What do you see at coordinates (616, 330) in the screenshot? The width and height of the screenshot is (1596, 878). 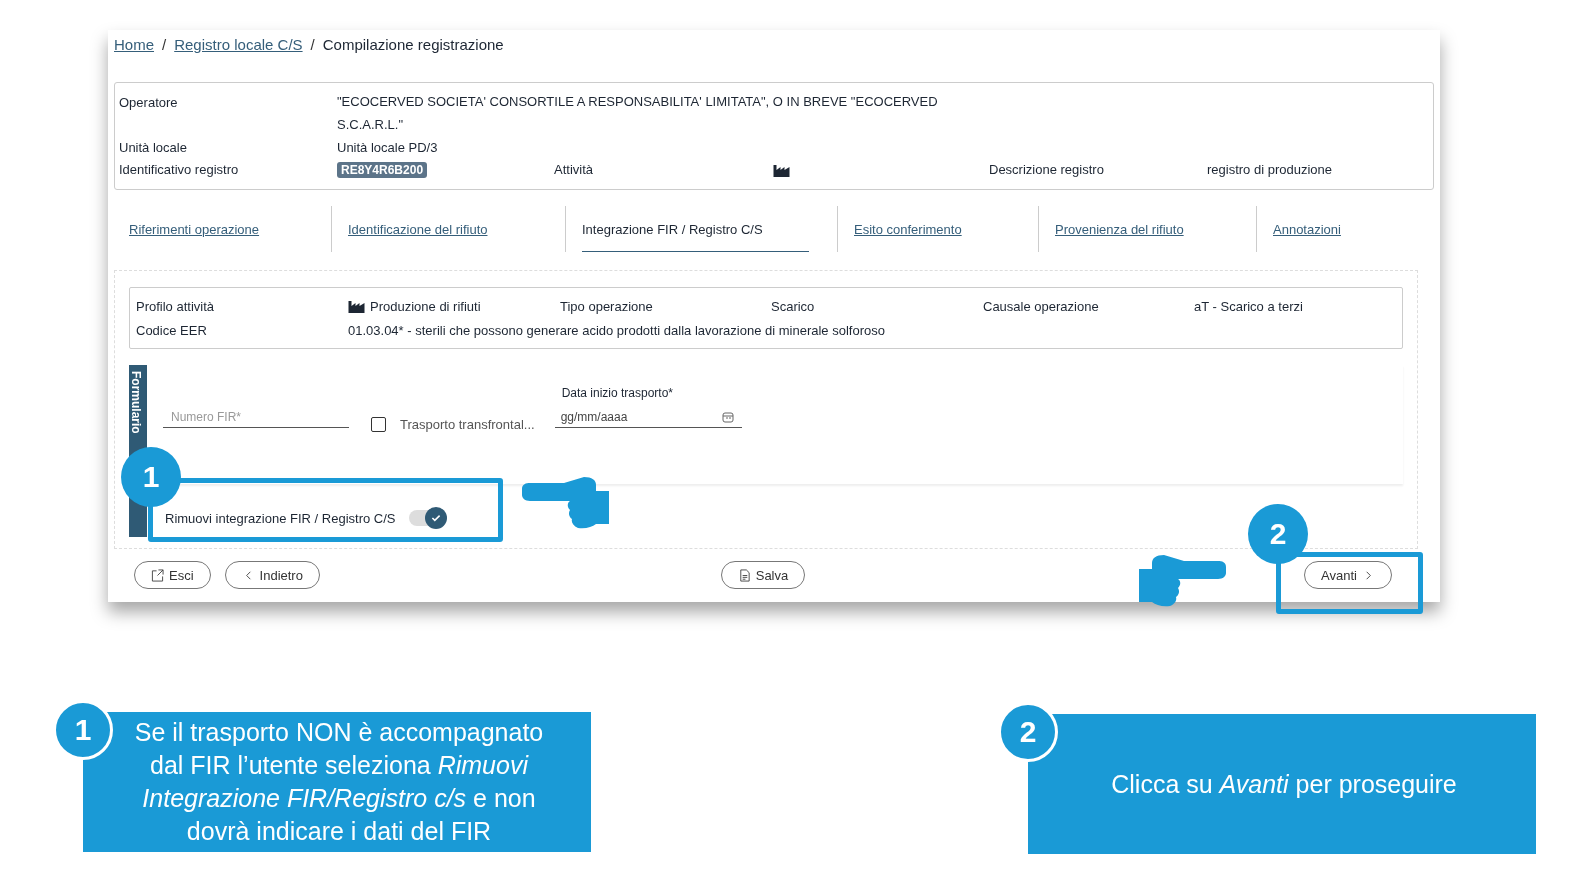 I see `field-value: 01.03.04* - sterili che possono generare acido prodotti dalla lavorazione di minerale solforoso` at bounding box center [616, 330].